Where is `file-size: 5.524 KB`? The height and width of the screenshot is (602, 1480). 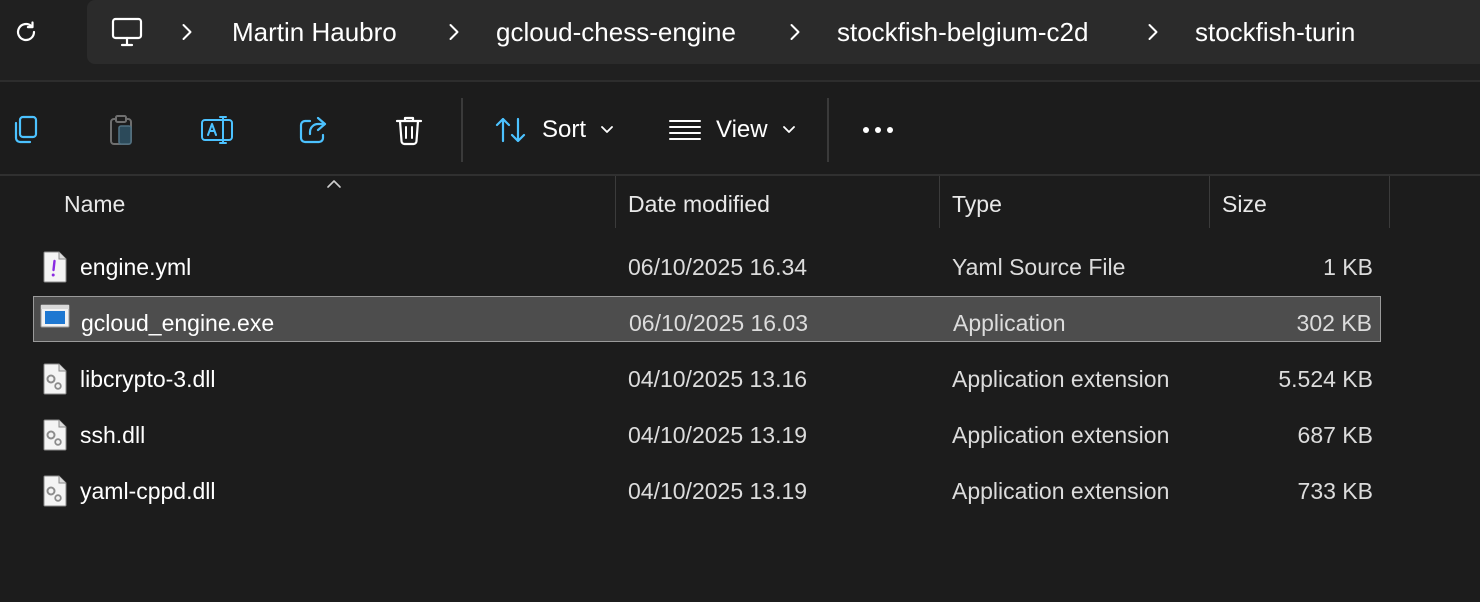 file-size: 5.524 KB is located at coordinates (1325, 379).